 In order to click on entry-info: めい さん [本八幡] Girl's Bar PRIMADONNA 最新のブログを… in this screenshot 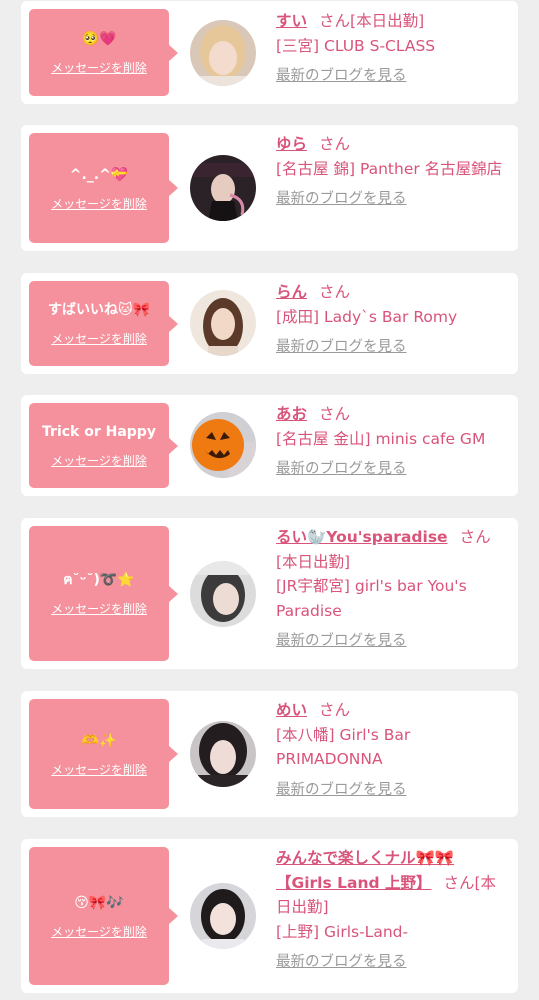, I will do `click(391, 750)`.